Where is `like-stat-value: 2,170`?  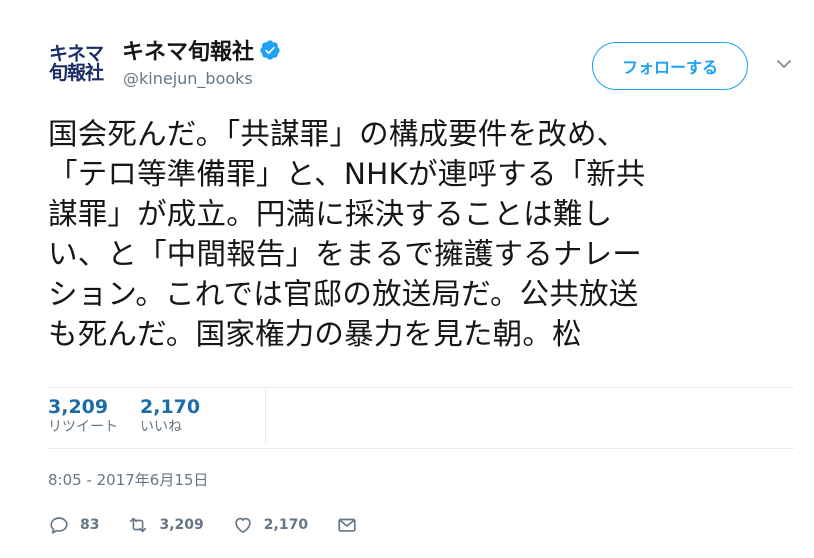 like-stat-value: 2,170 is located at coordinates (170, 407).